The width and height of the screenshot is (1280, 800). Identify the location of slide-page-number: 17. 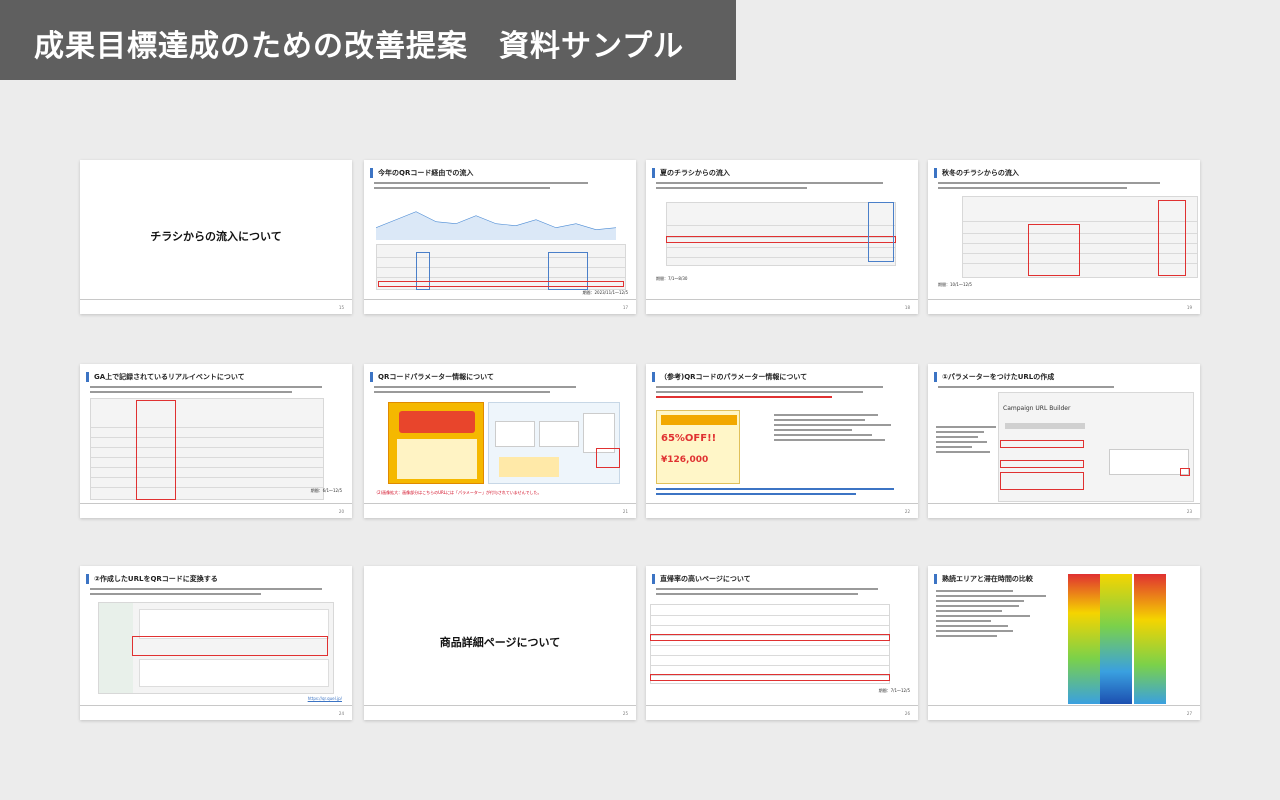
(625, 307).